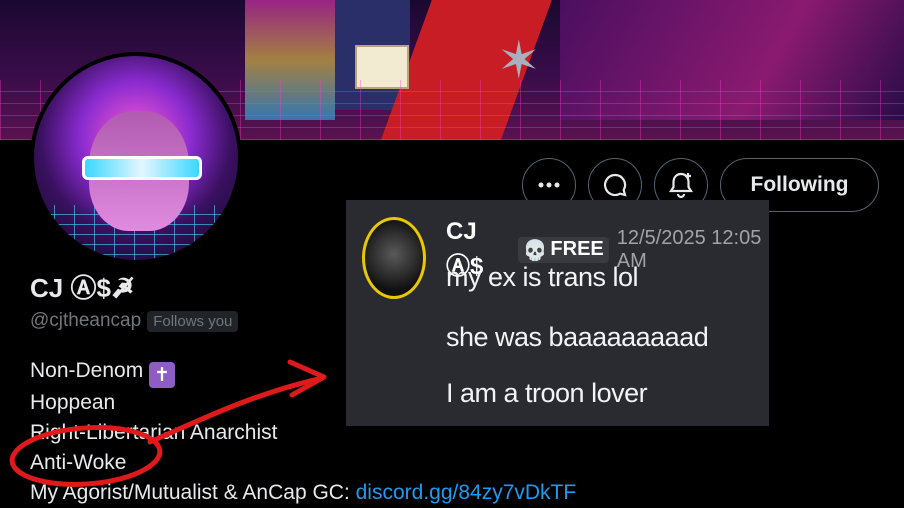 This screenshot has height=508, width=904. I want to click on discord-message: my ex is trans lol, so click(542, 277).